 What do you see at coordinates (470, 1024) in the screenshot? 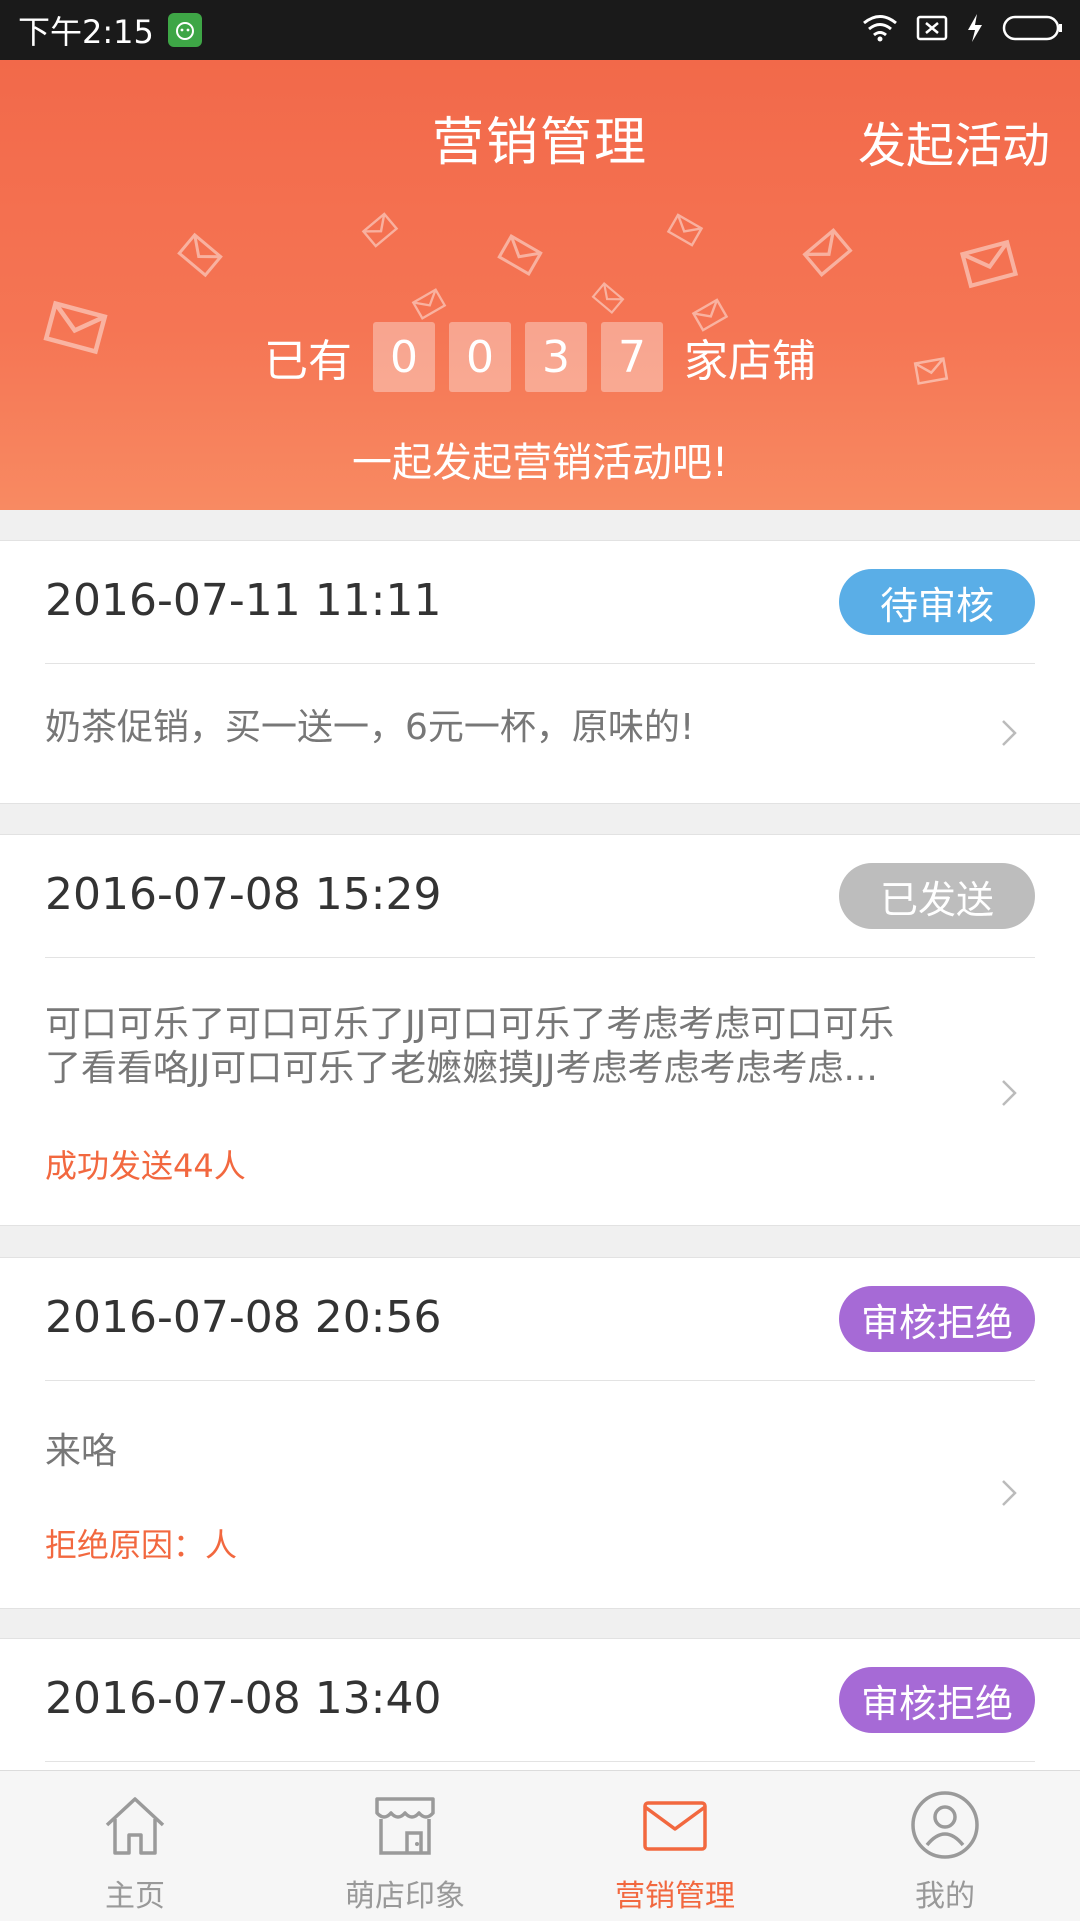
I see `activity-content-line: 可口可乐了可口可乐了JJ可口可乐了考虑考虑可口可乐` at bounding box center [470, 1024].